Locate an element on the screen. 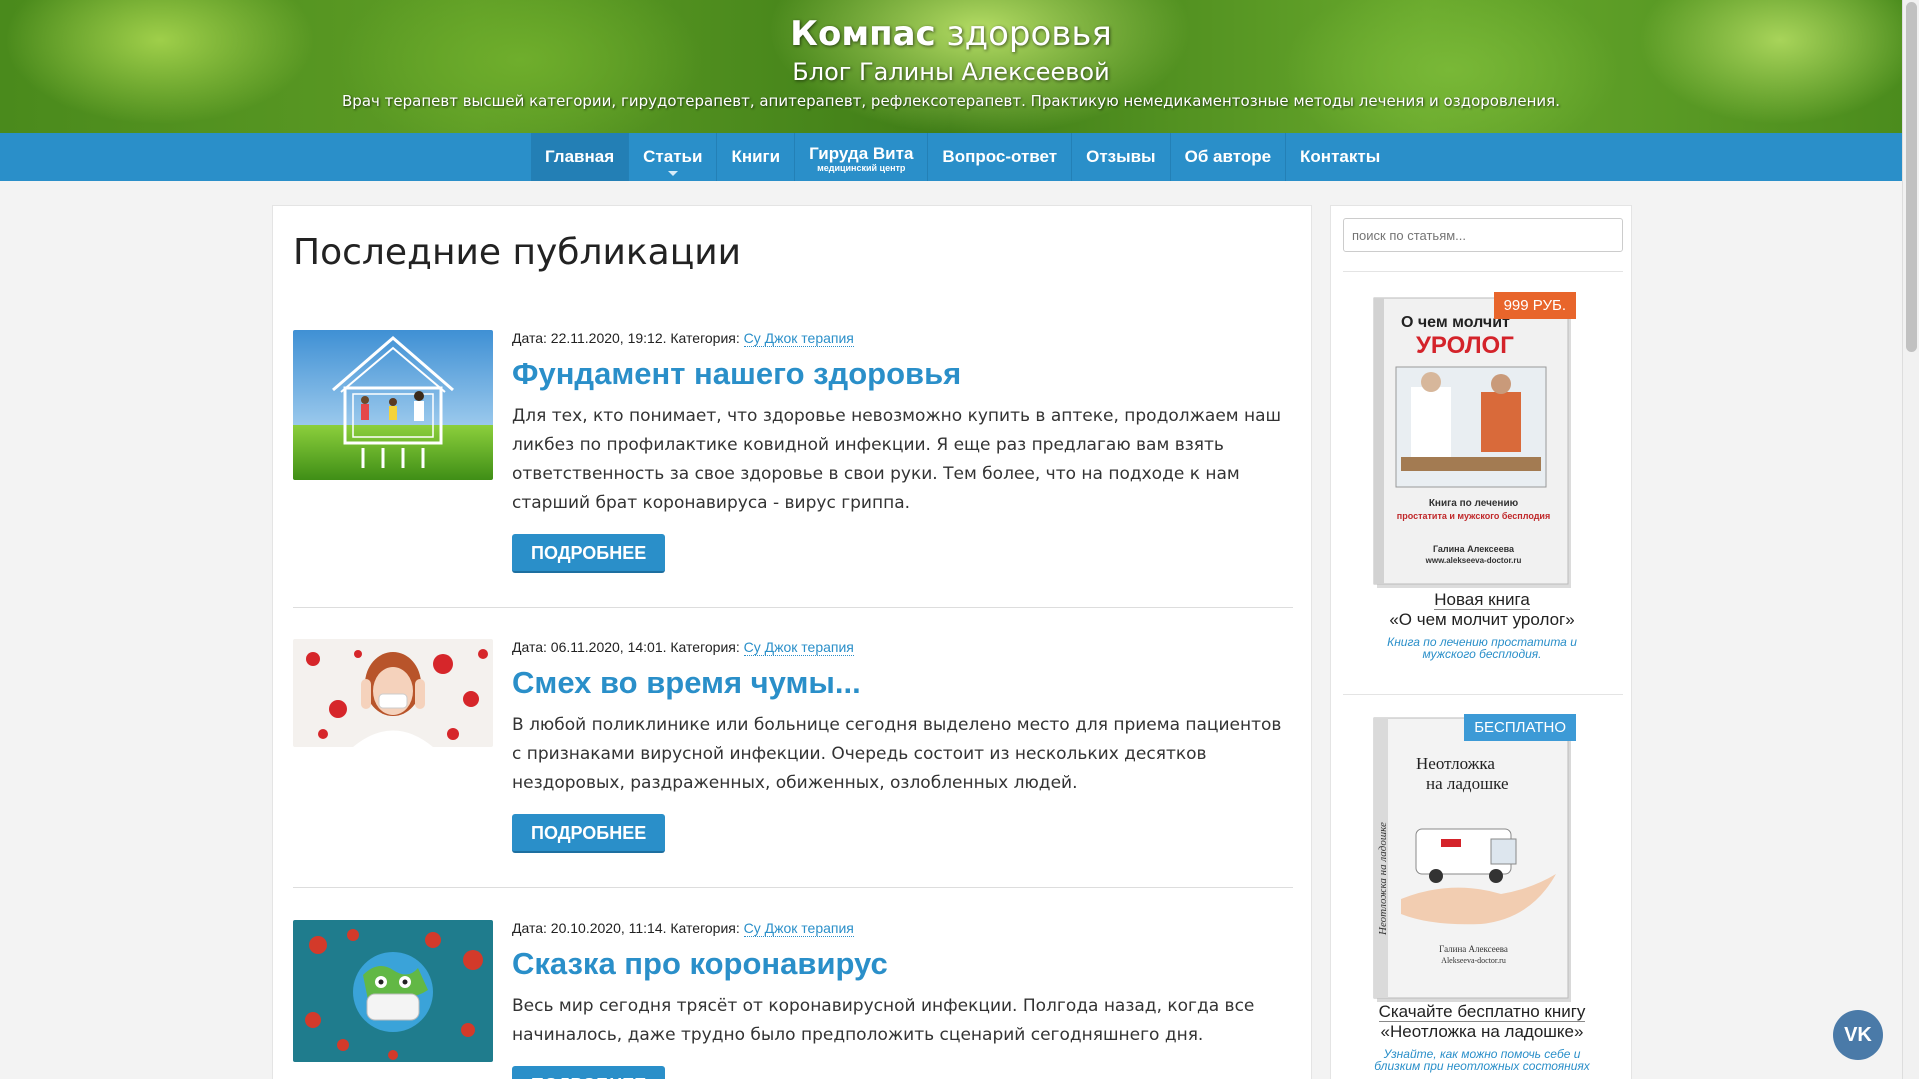 The height and width of the screenshot is (1079, 1919). cover-title-line1: Неотложка is located at coordinates (1455, 763).